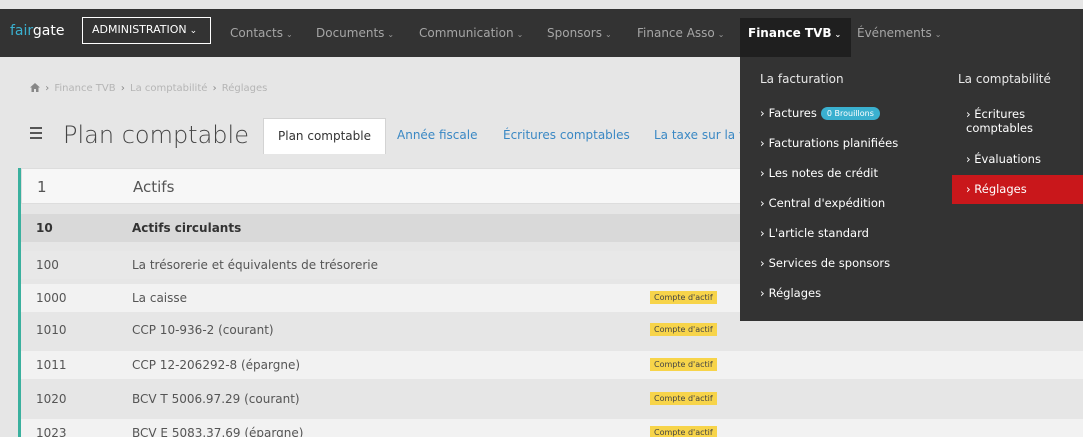  I want to click on menu-factures: › Factures 0 Brouillons, so click(820, 113).